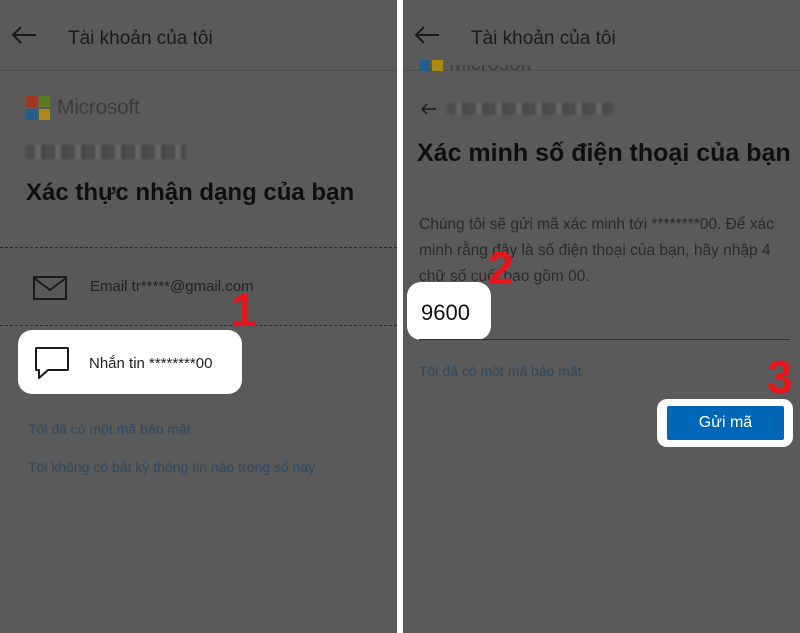 The height and width of the screenshot is (633, 800). I want to click on step-marker-3: 3, so click(780, 377).